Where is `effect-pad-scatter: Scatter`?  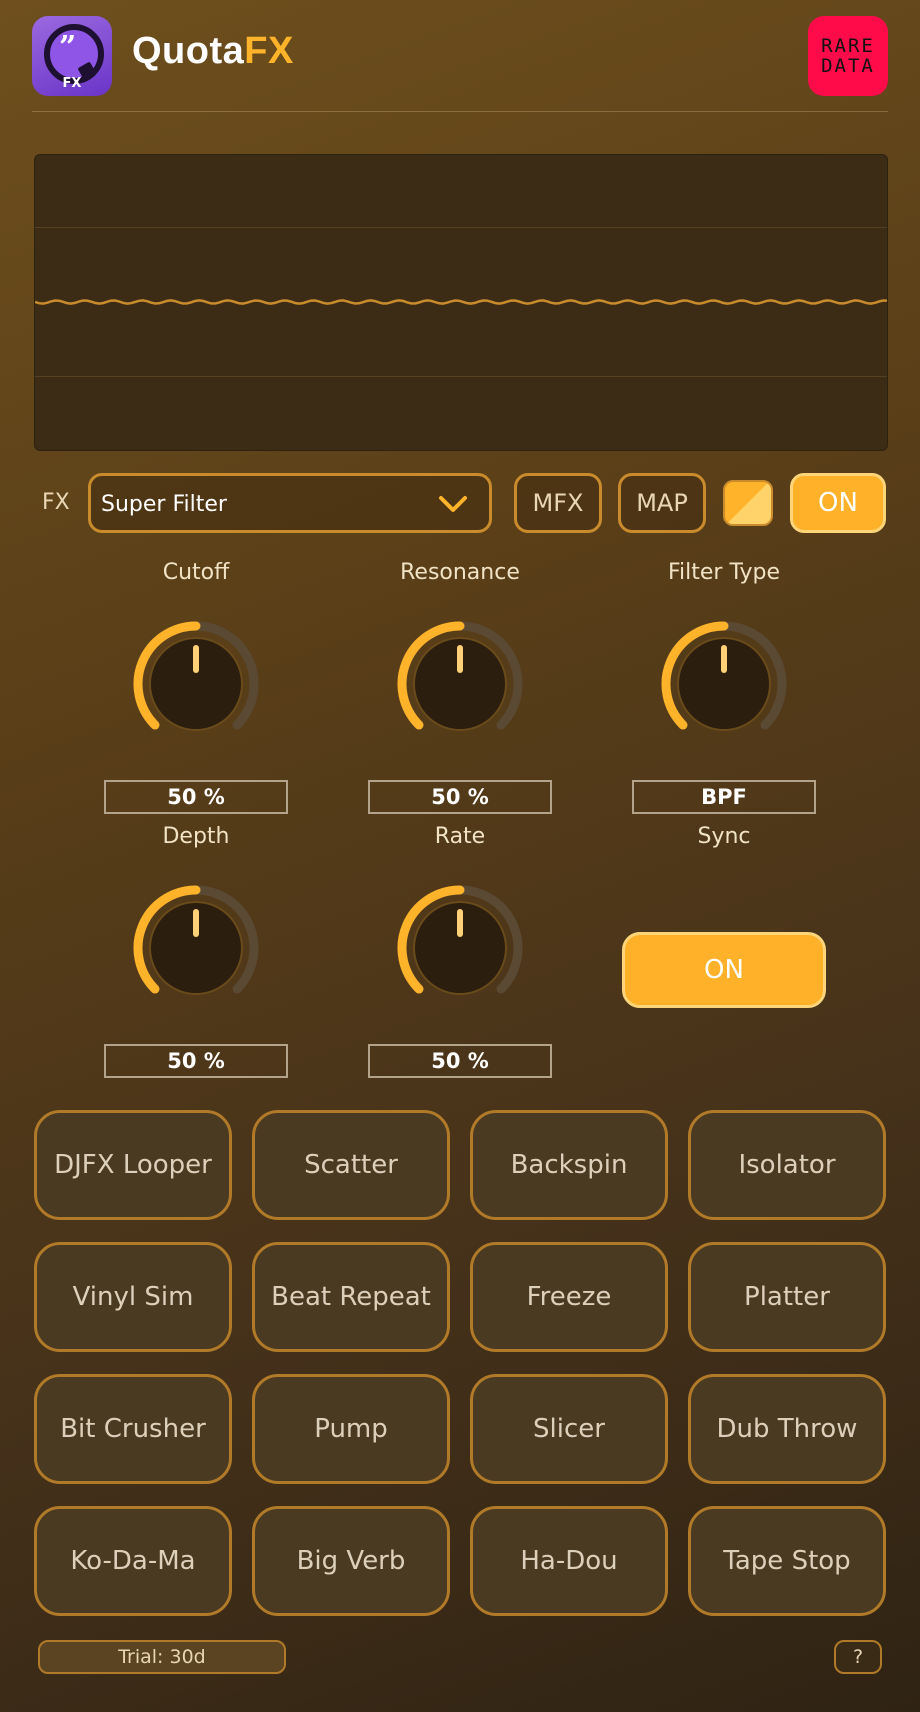
effect-pad-scatter: Scatter is located at coordinates (351, 1165).